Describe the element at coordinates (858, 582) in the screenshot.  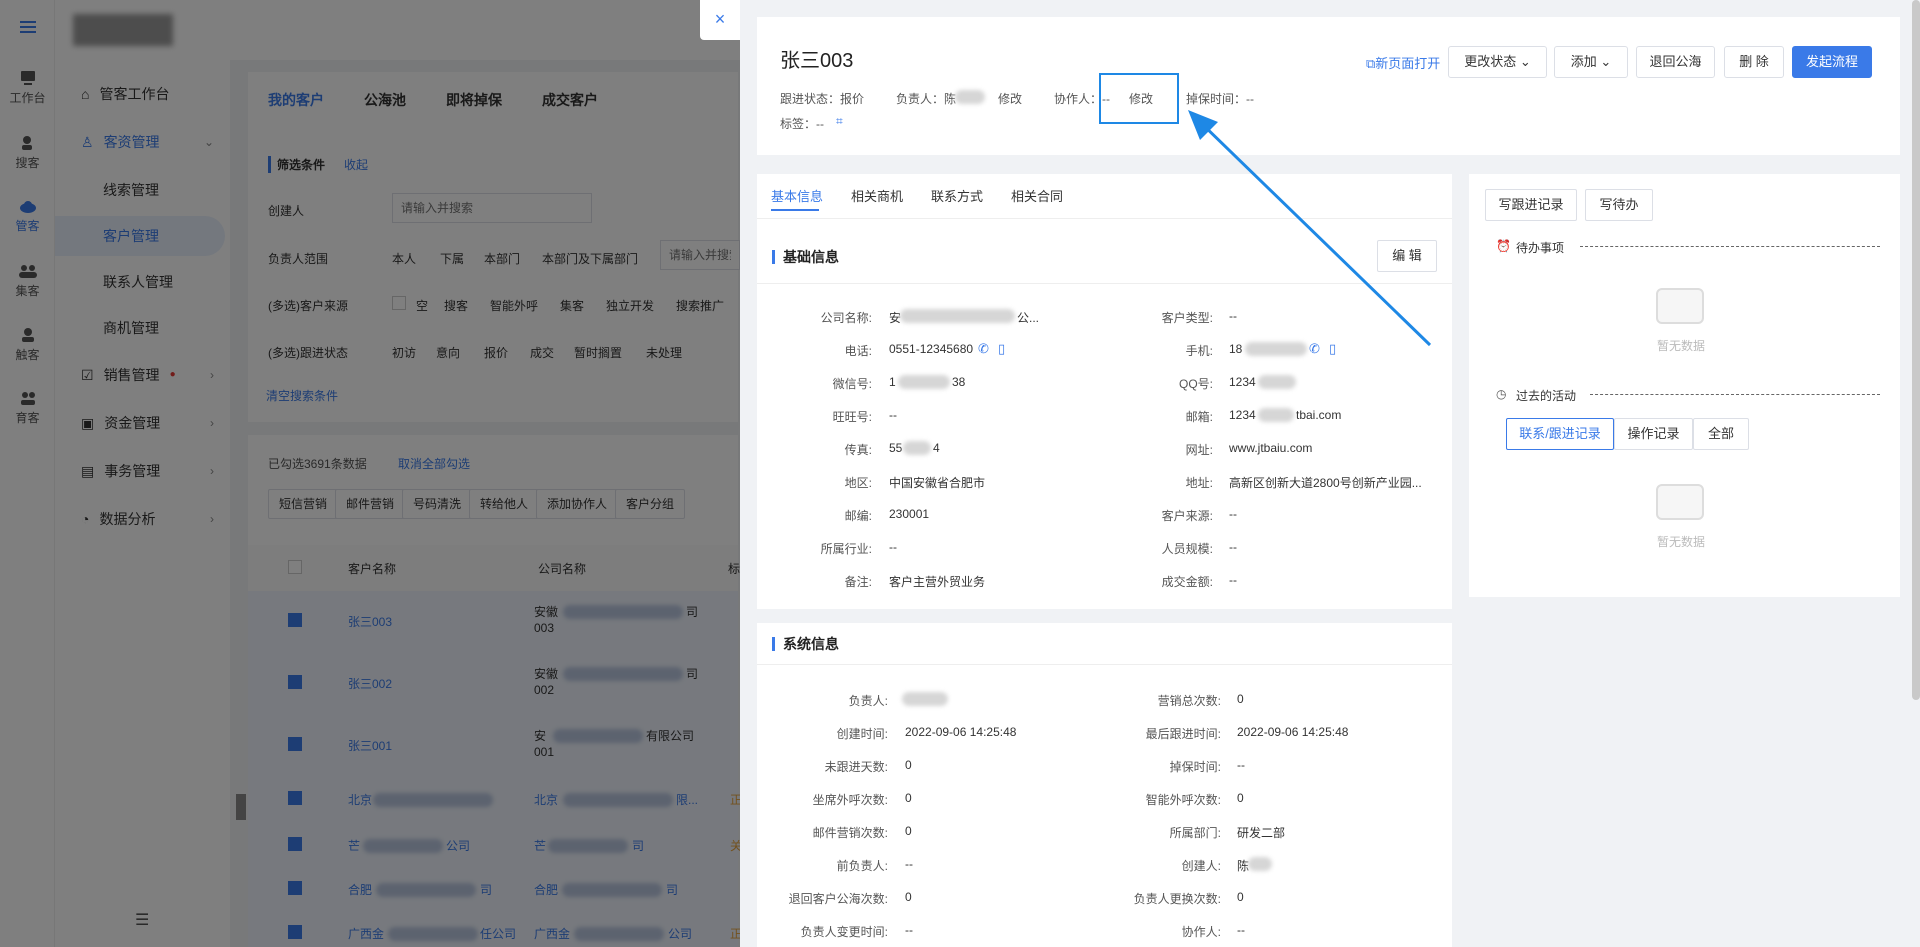
I see `field-label: 备注:` at that location.